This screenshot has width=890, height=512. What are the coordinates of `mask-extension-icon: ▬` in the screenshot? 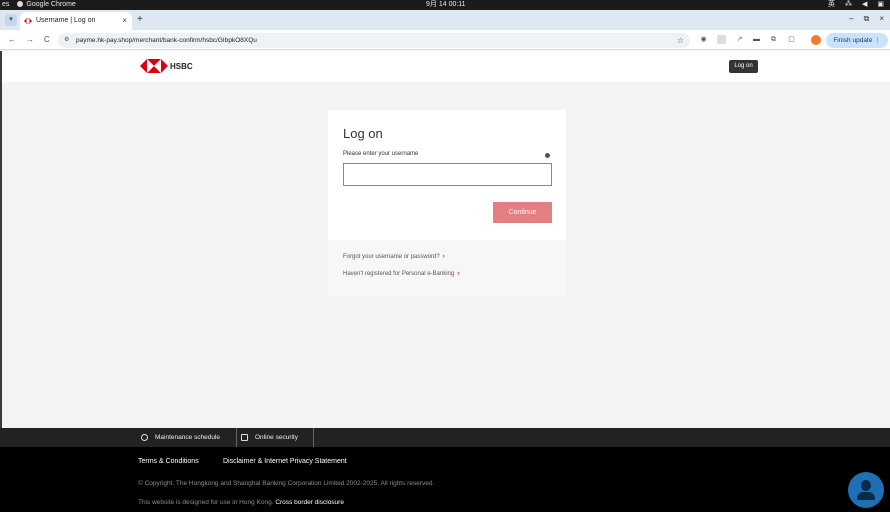 It's located at (756, 39).